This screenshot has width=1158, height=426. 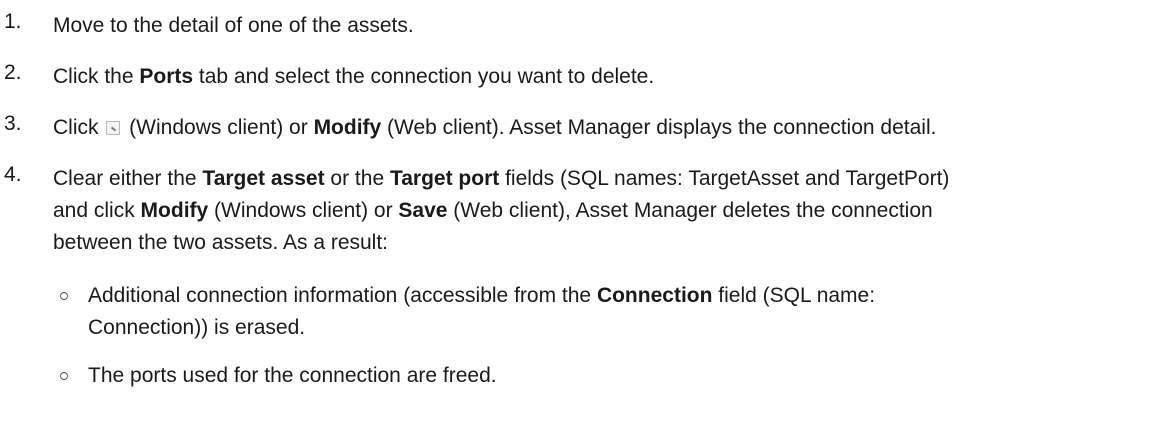 What do you see at coordinates (233, 25) in the screenshot?
I see `step-1-text: Move to the detail of one of the assets.` at bounding box center [233, 25].